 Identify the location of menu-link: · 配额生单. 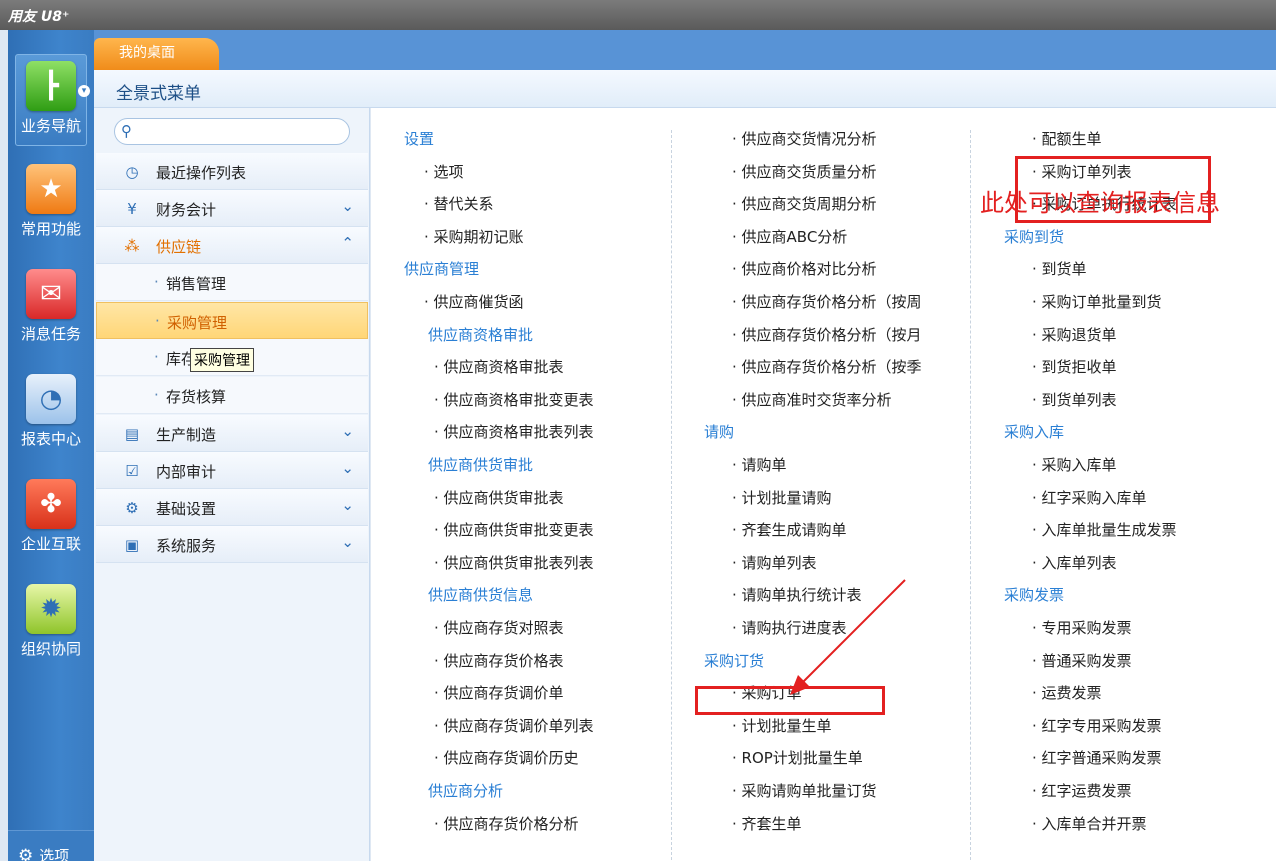
(1067, 138).